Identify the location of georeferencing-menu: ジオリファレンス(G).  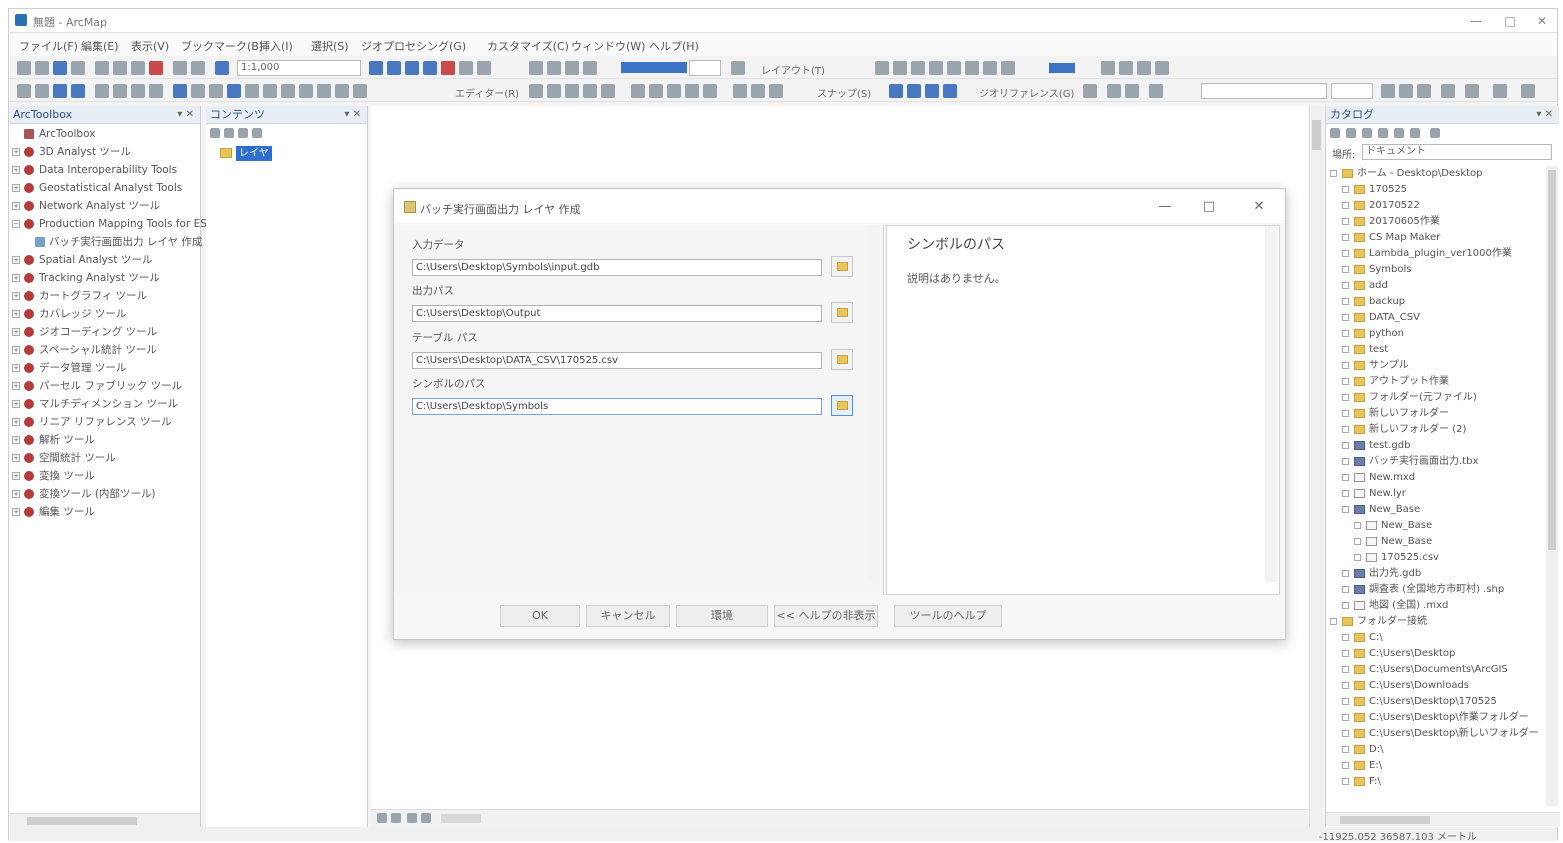
(1026, 92).